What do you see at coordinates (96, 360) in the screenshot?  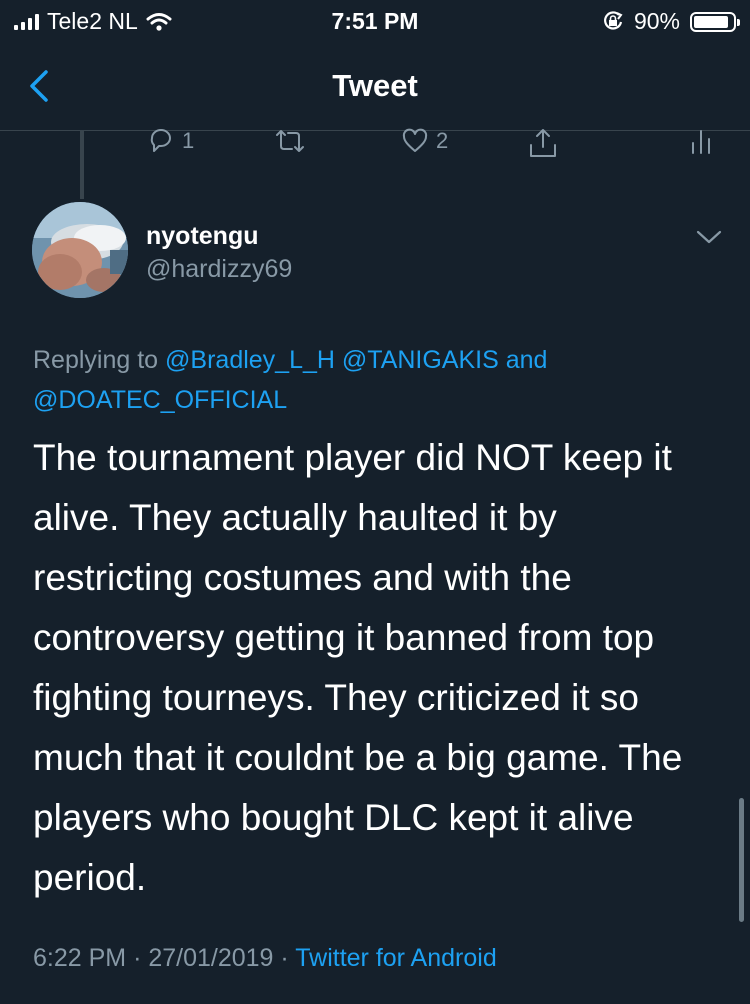 I see `replying-prefix: Replying to` at bounding box center [96, 360].